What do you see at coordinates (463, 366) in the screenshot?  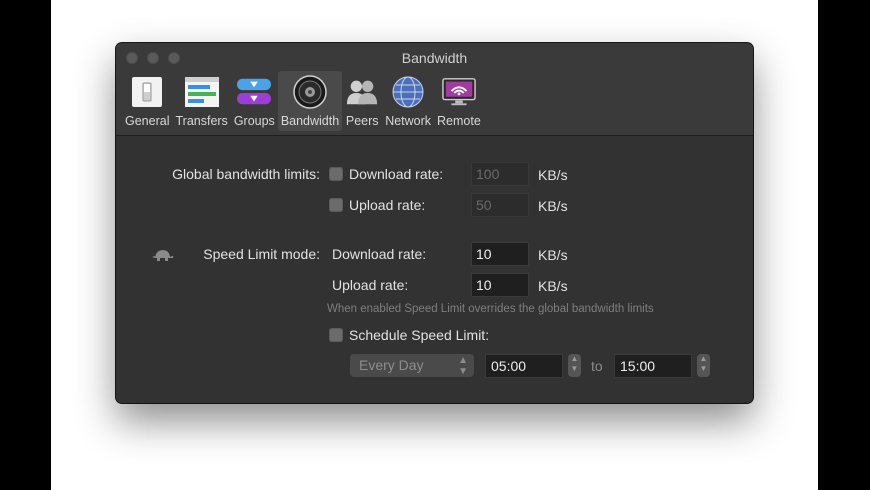 I see `updown-chevron-icon: ▲ ▼` at bounding box center [463, 366].